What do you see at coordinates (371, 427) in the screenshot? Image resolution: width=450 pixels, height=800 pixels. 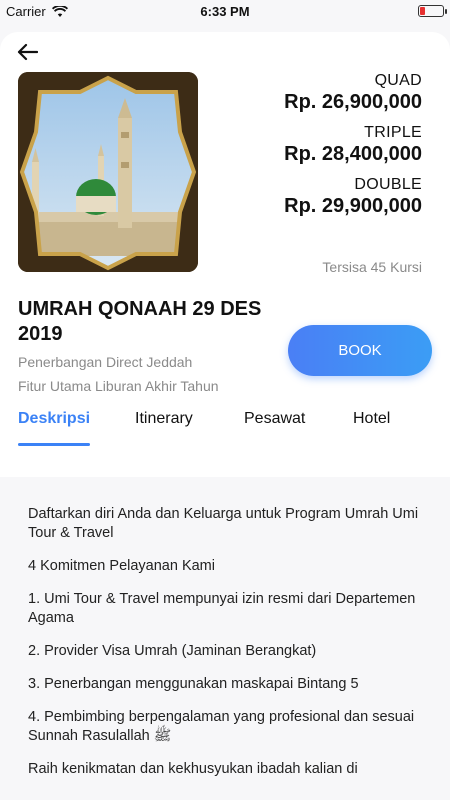 I see `tab-hotel: Hotel` at bounding box center [371, 427].